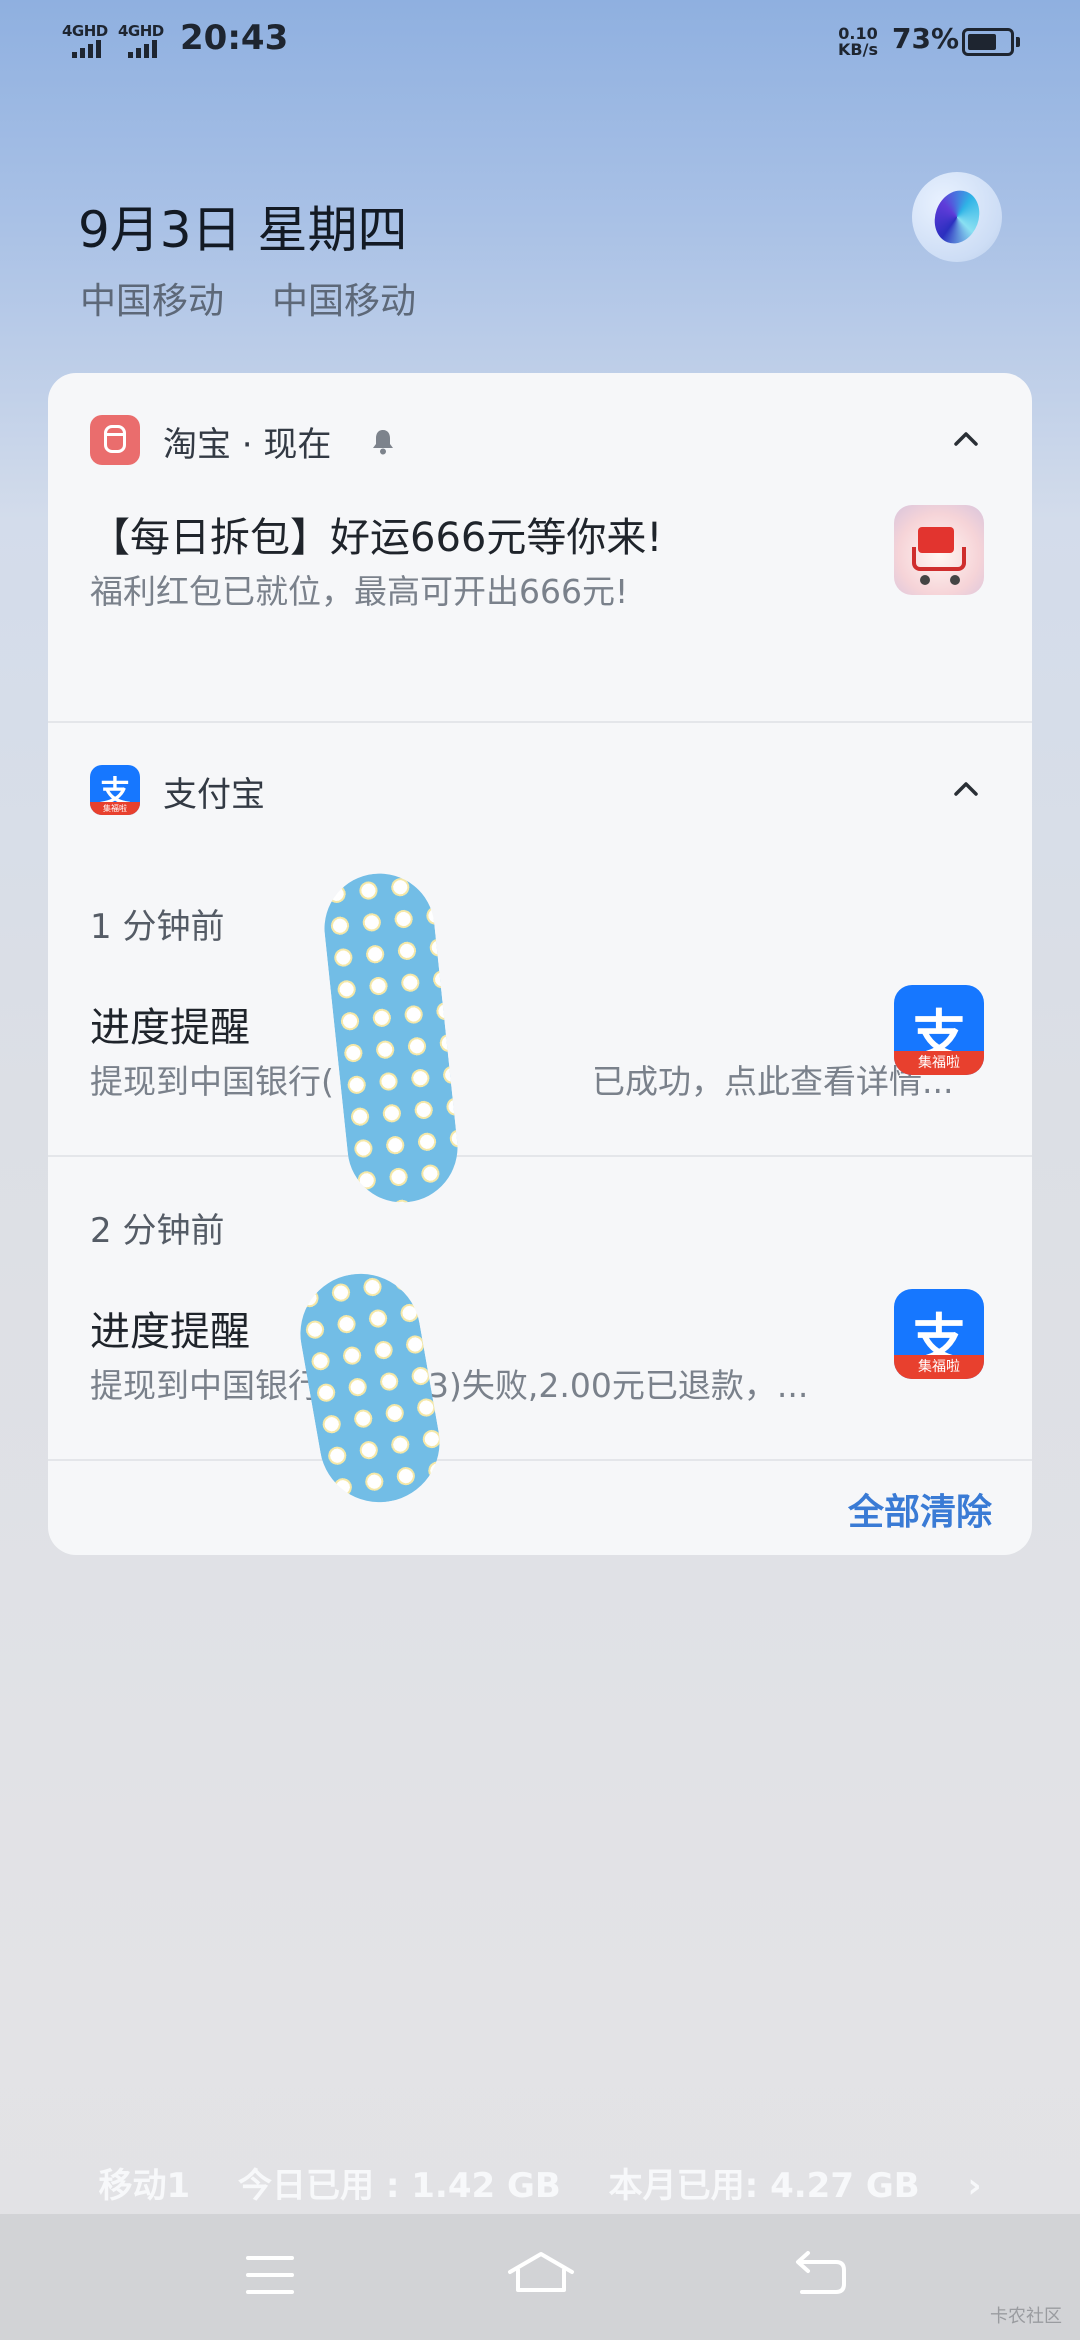 The image size is (1080, 2340). What do you see at coordinates (212, 1079) in the screenshot?
I see `notification-body: 提现到中国银行(` at bounding box center [212, 1079].